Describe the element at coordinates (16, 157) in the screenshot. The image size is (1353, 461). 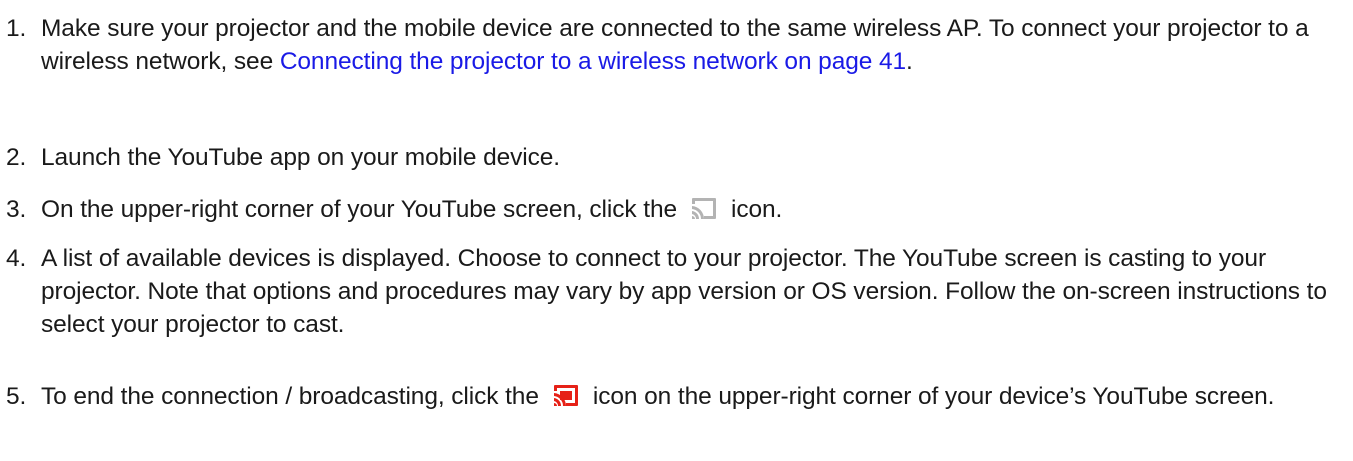
I see `step-number: 2.` at that location.